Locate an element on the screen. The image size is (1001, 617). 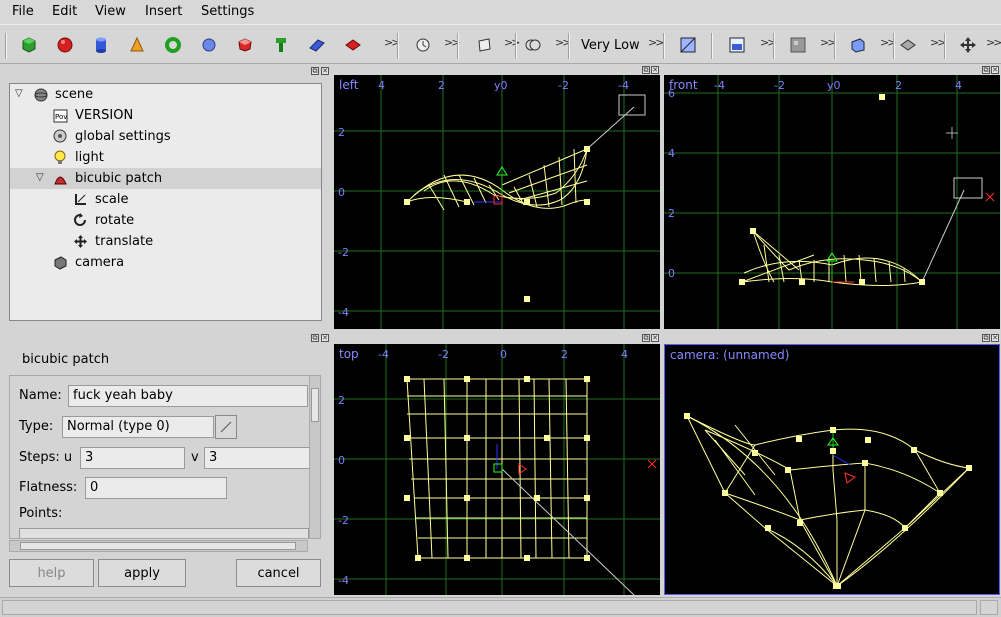
size-grip-icon is located at coordinates (989, 607).